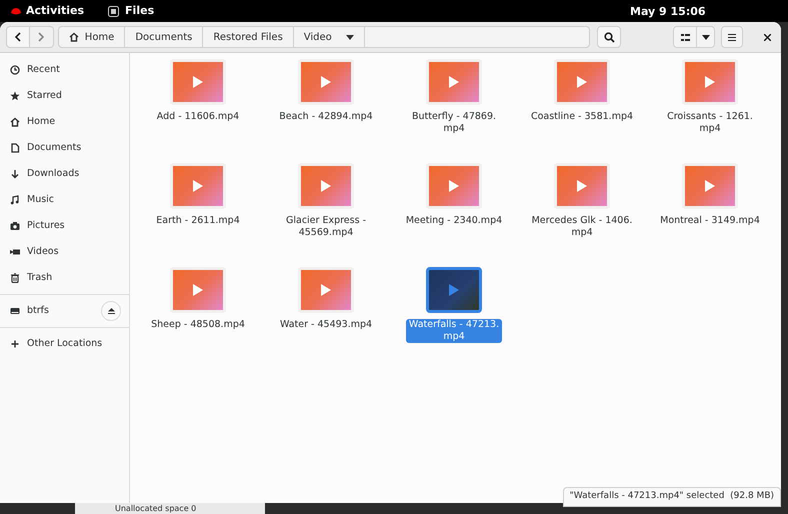  What do you see at coordinates (15, 70) in the screenshot?
I see `clock-icon` at bounding box center [15, 70].